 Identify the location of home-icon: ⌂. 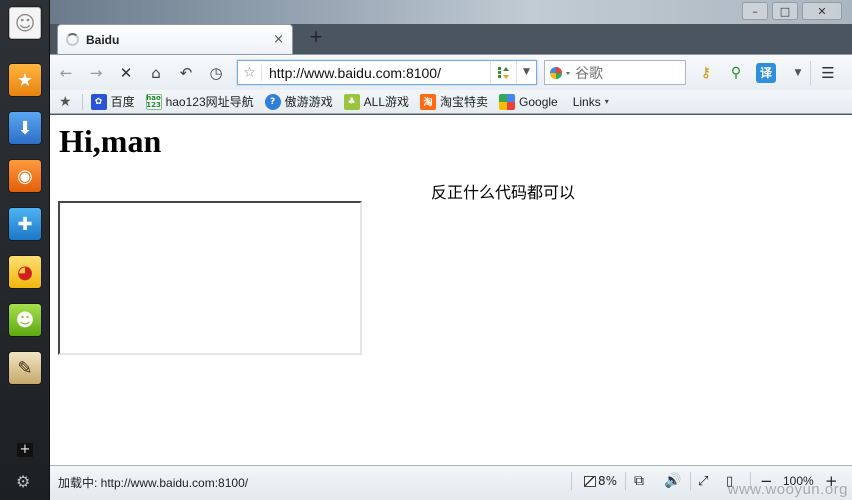
(156, 73).